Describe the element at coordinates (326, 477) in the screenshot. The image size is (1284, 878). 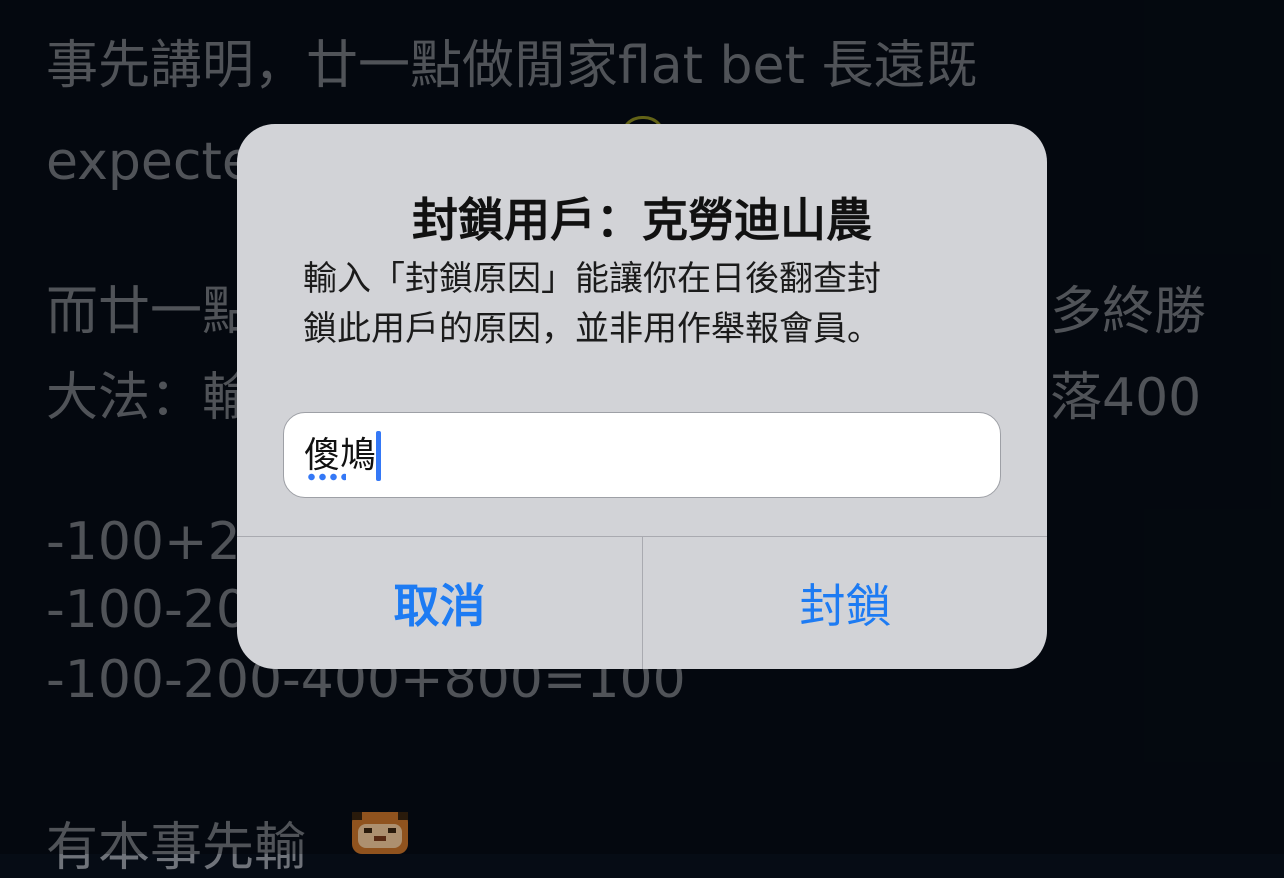
I see `ime-marked-text-dots` at that location.